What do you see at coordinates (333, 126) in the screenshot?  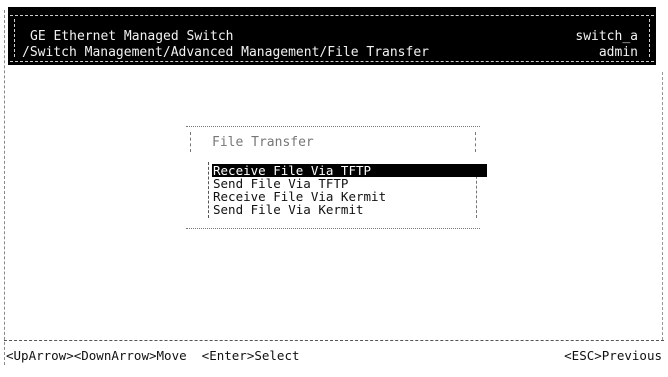 I see `dialog-border-top` at bounding box center [333, 126].